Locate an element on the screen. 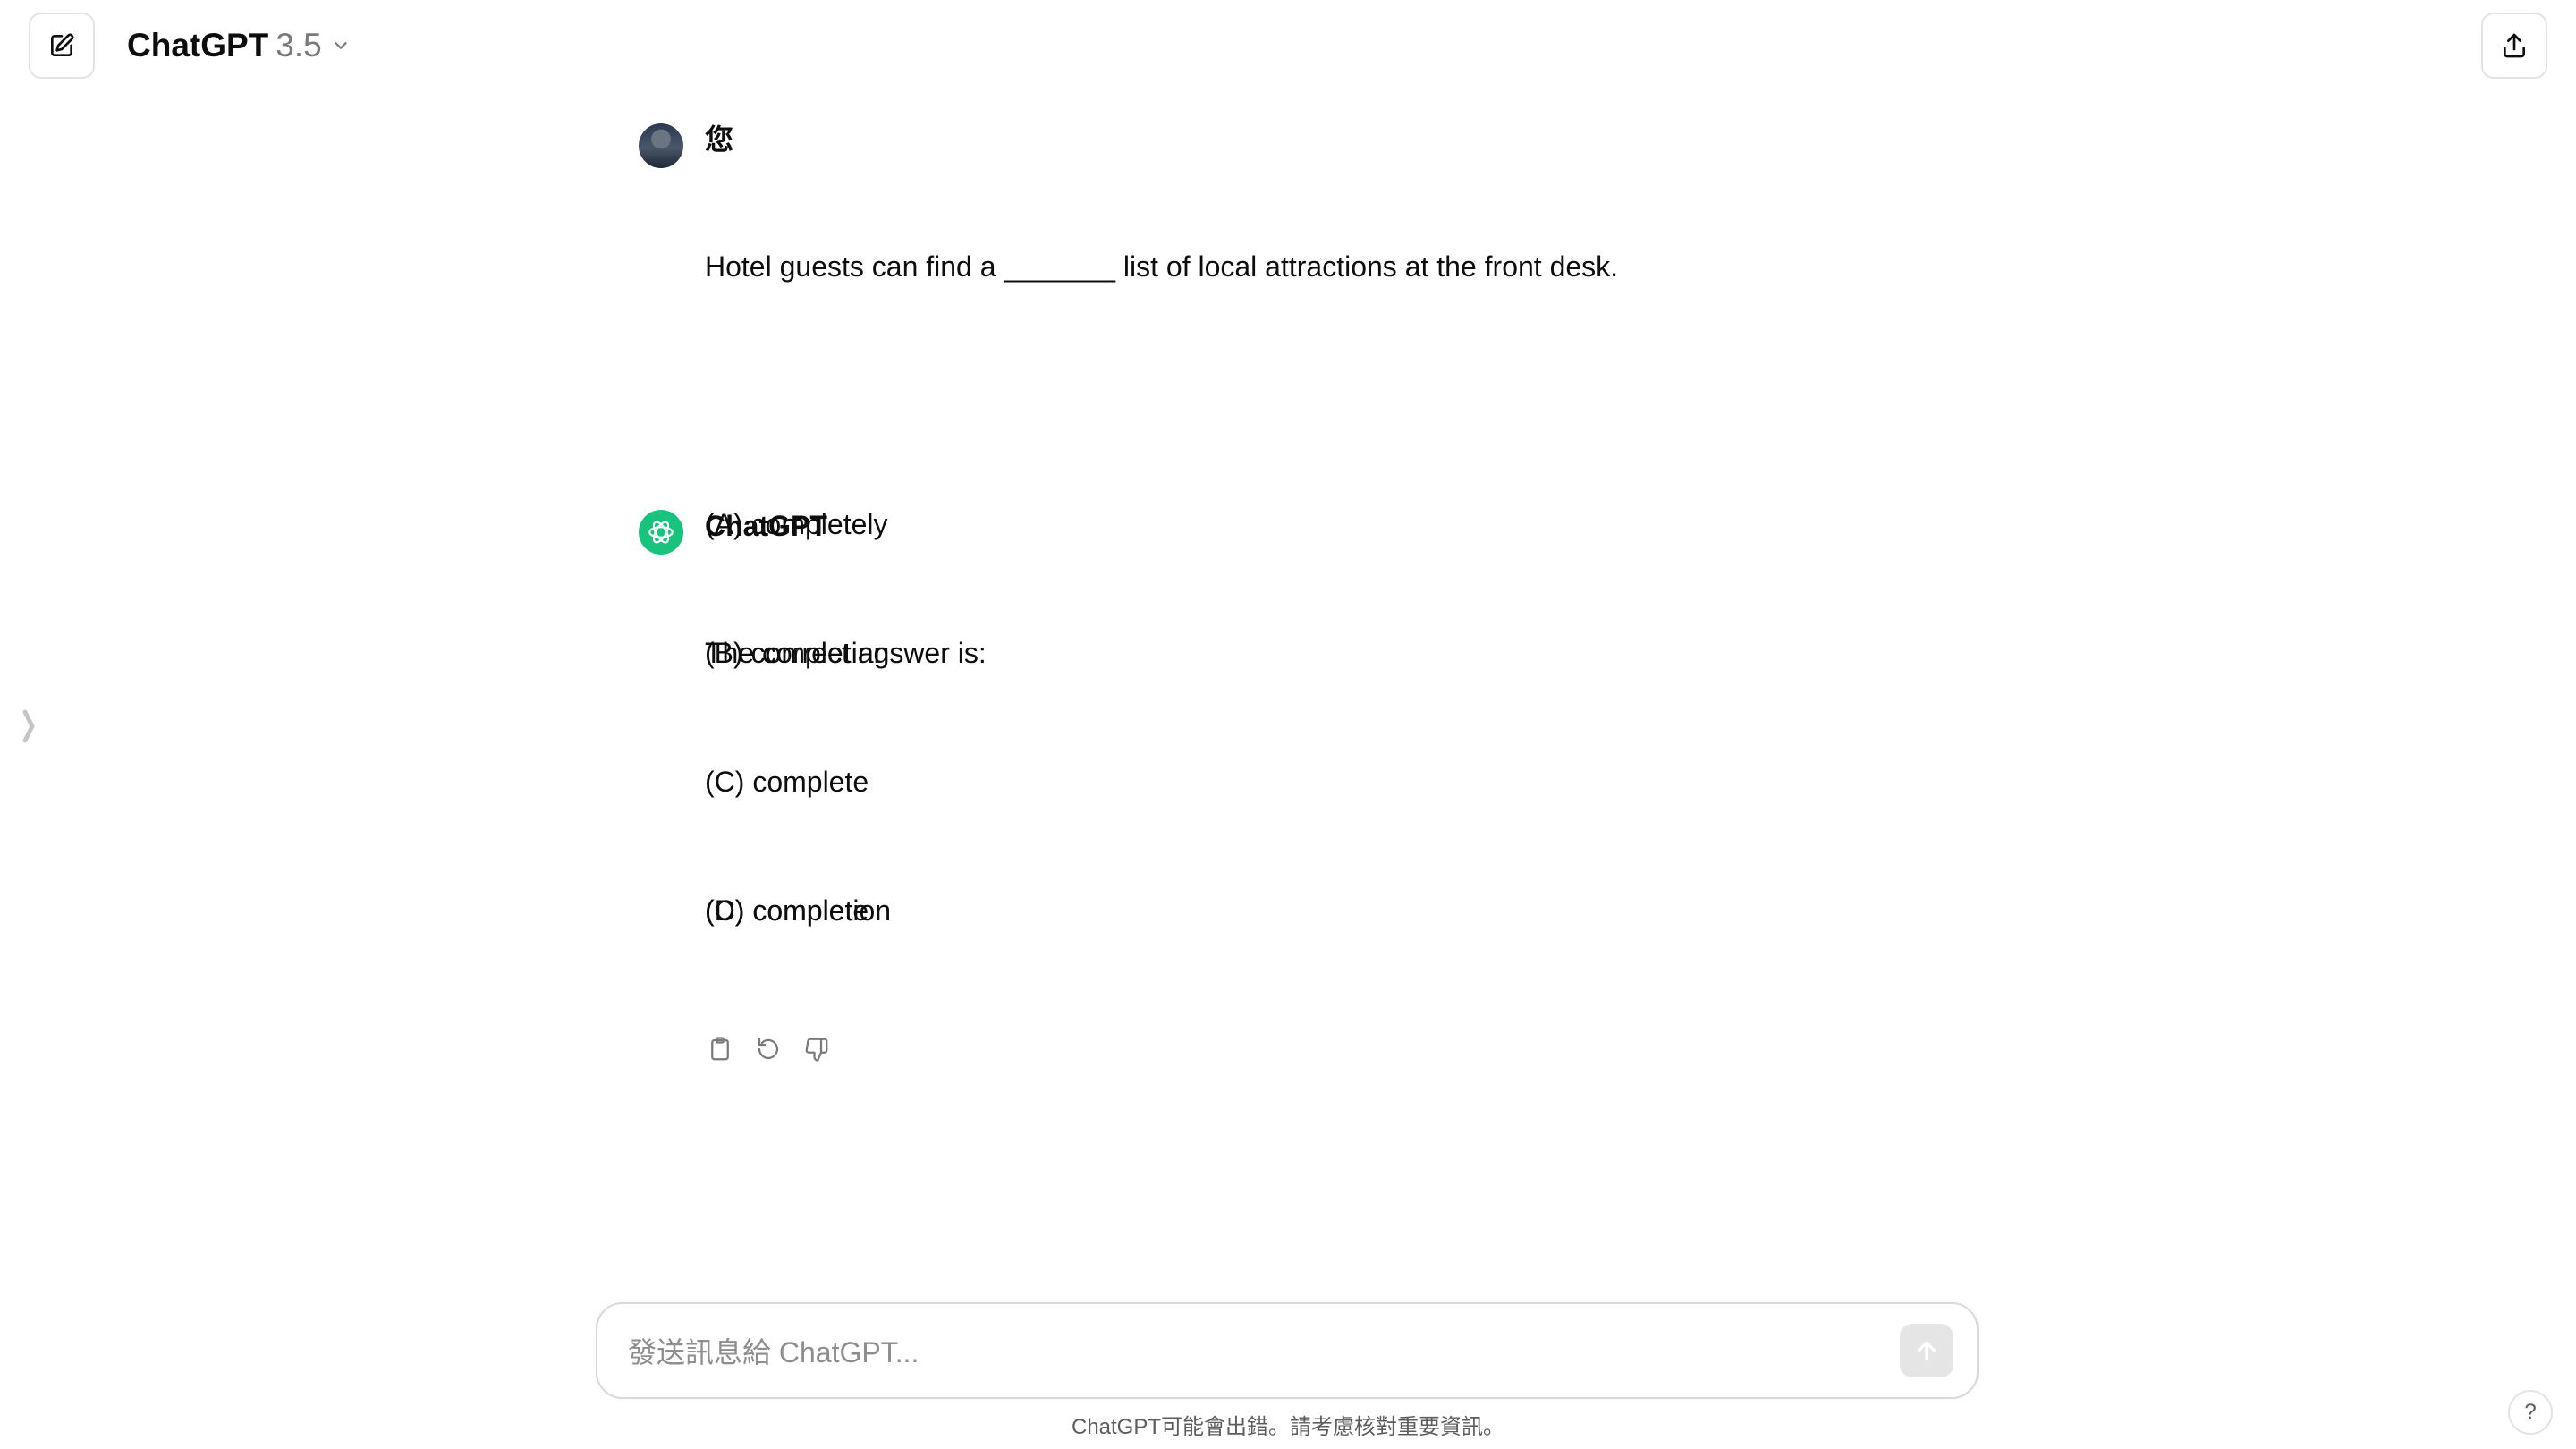 The image size is (2576, 1449). model-selector: ChatGPT 3.5 is located at coordinates (239, 45).